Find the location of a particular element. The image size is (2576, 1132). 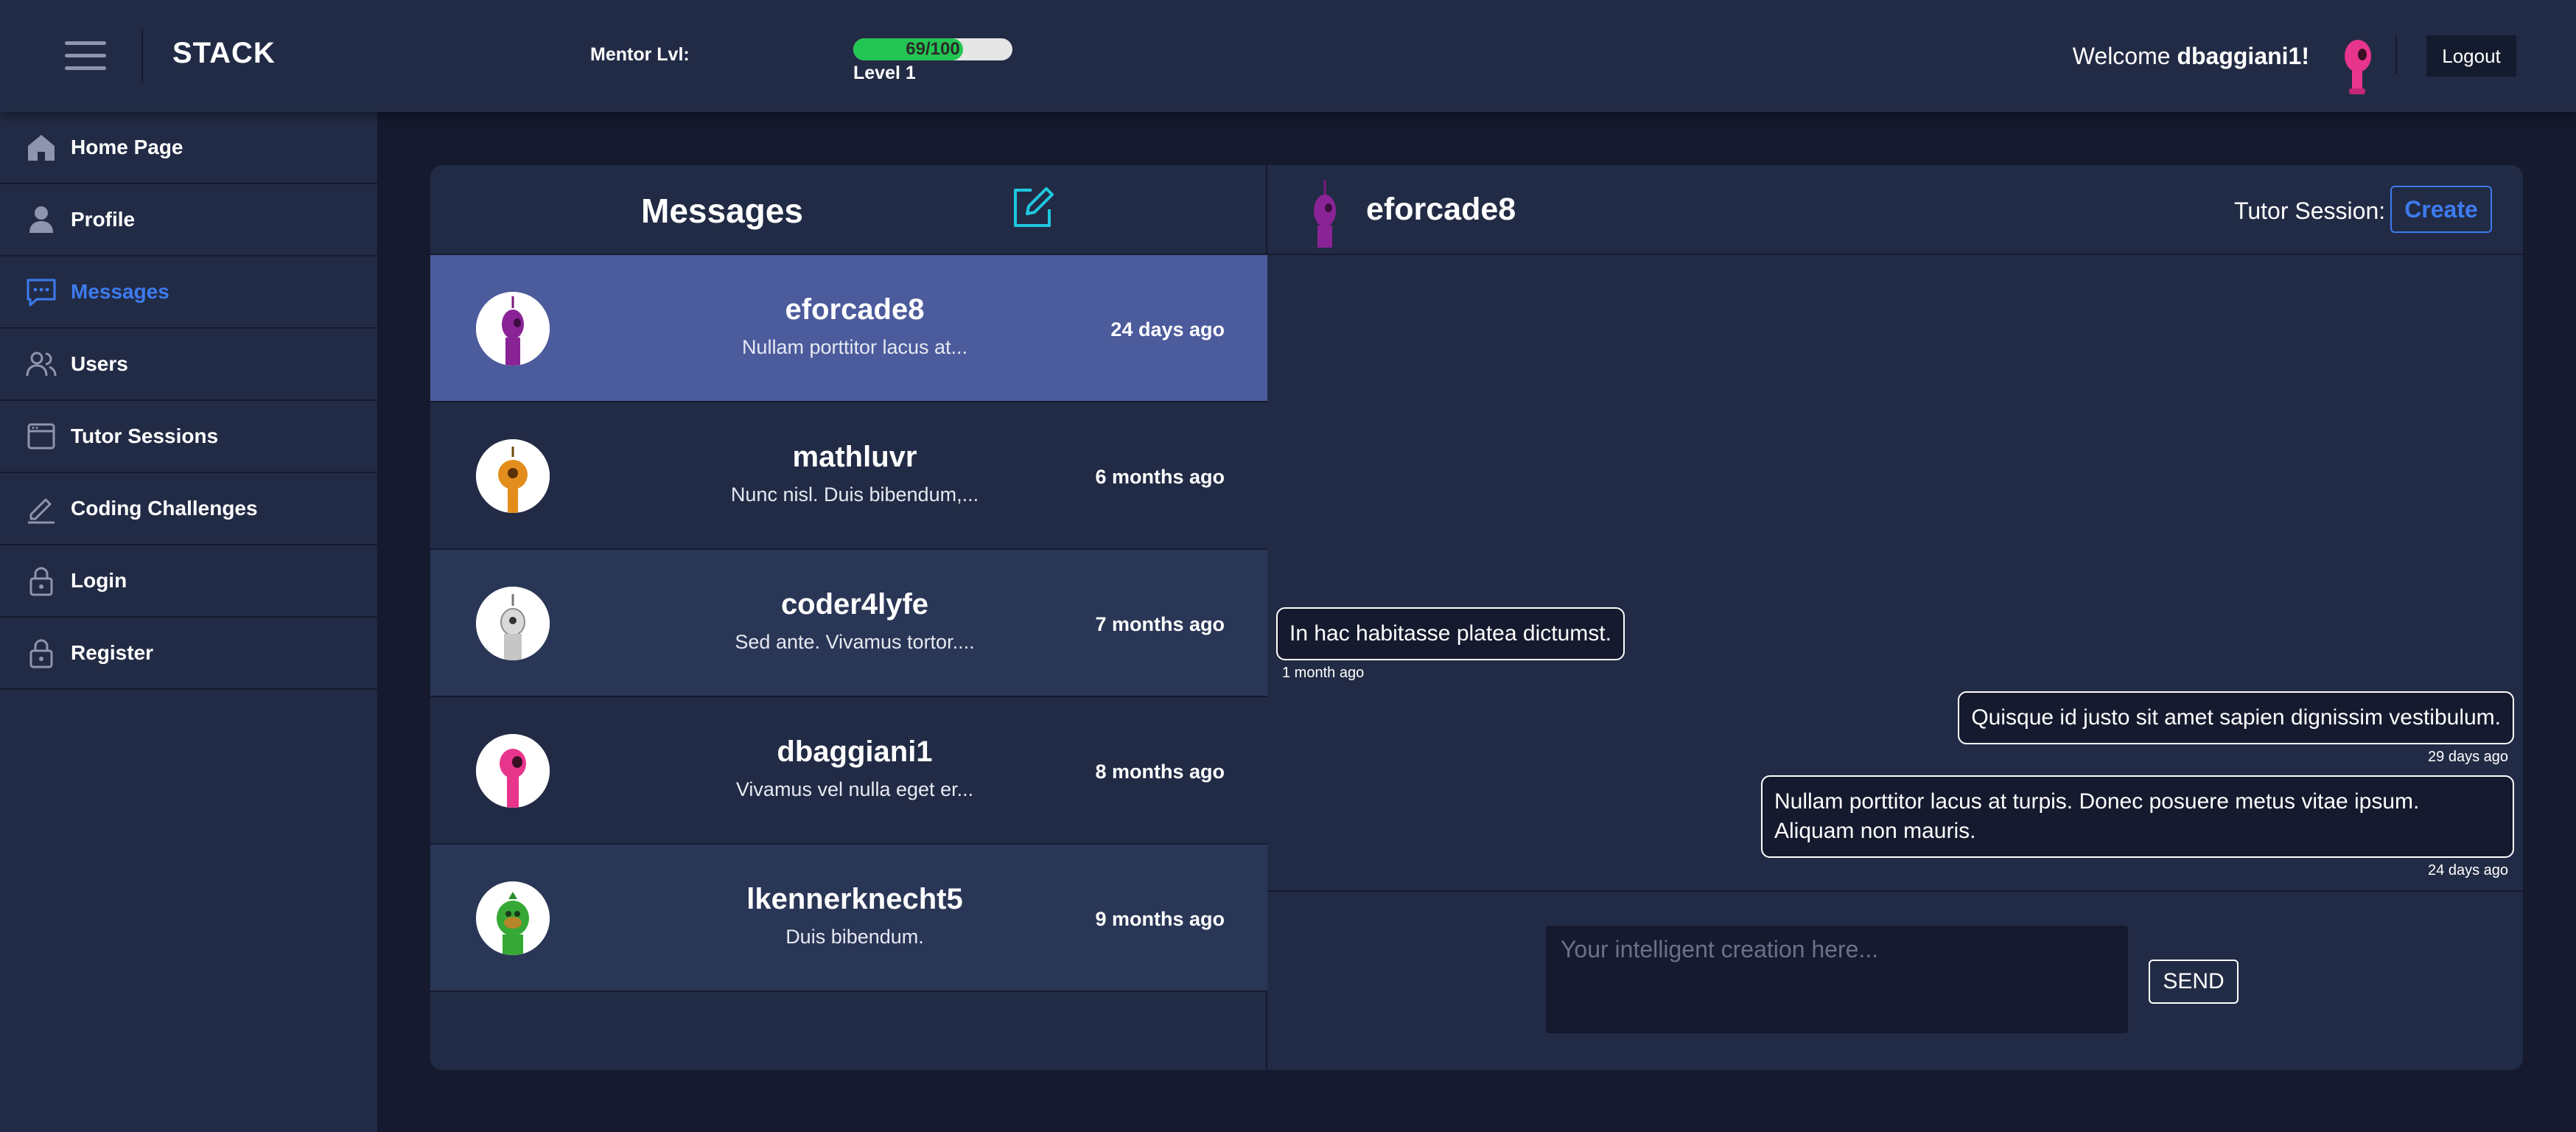

messages-title: Messages is located at coordinates (722, 211).